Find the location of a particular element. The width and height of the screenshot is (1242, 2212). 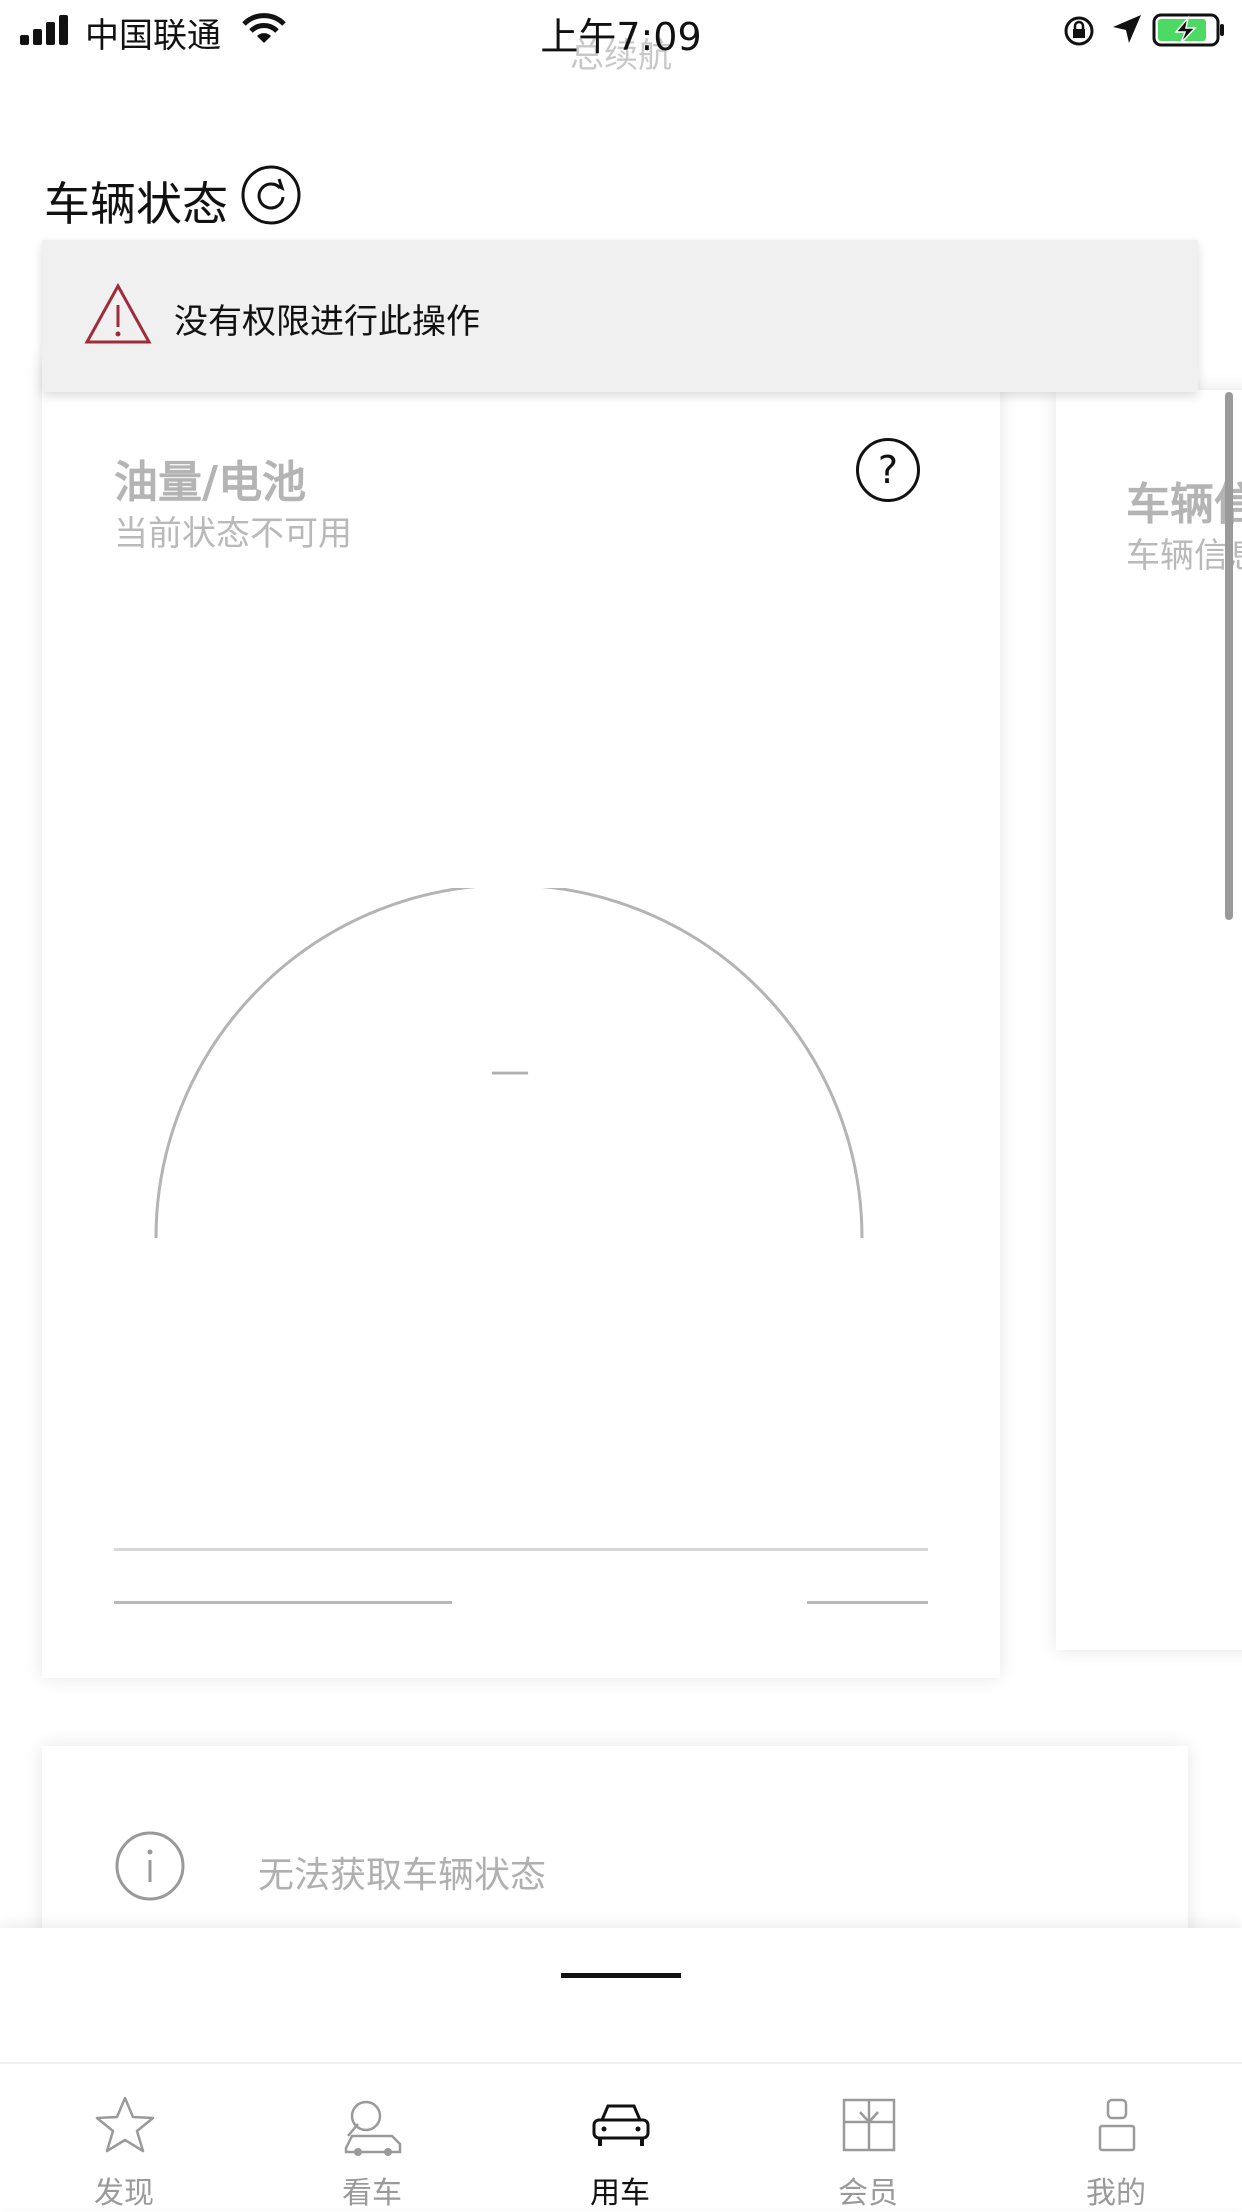

bottom-sheet: 发现 看车 用车 会员 我的 is located at coordinates (621, 2069).